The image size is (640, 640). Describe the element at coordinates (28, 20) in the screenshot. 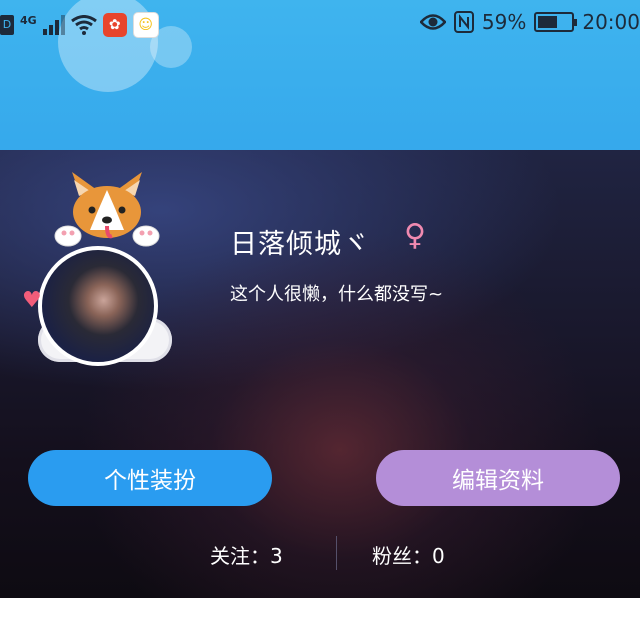

I see `network-type-label: 4G` at that location.